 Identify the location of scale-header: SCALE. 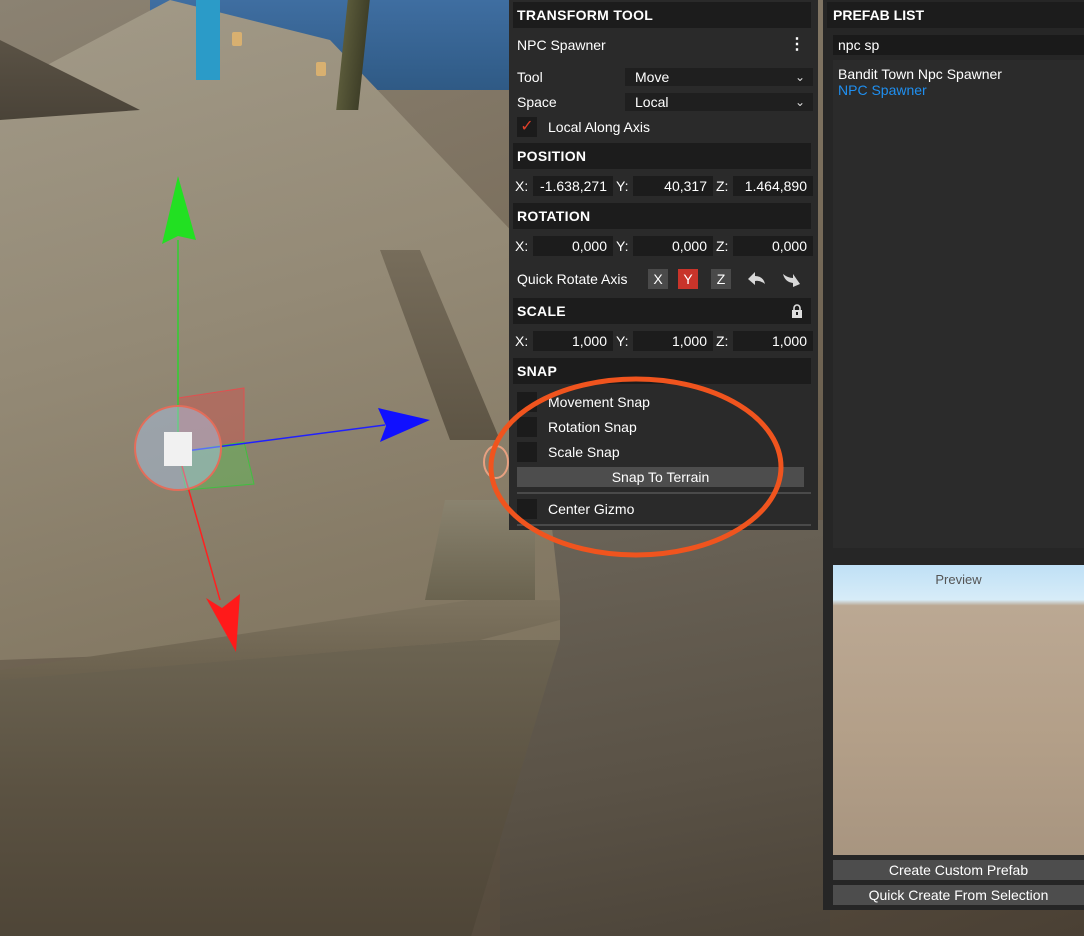
(662, 311).